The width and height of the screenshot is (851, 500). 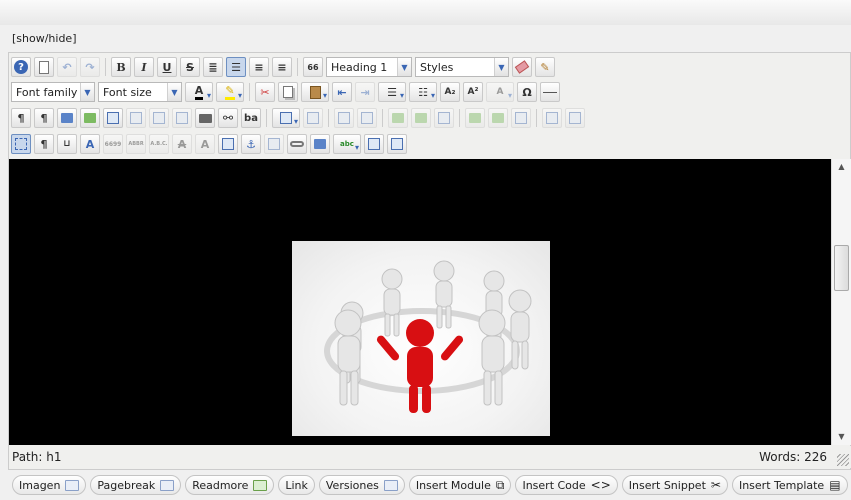 What do you see at coordinates (53, 92) in the screenshot?
I see `font-family-select: Font family ▼` at bounding box center [53, 92].